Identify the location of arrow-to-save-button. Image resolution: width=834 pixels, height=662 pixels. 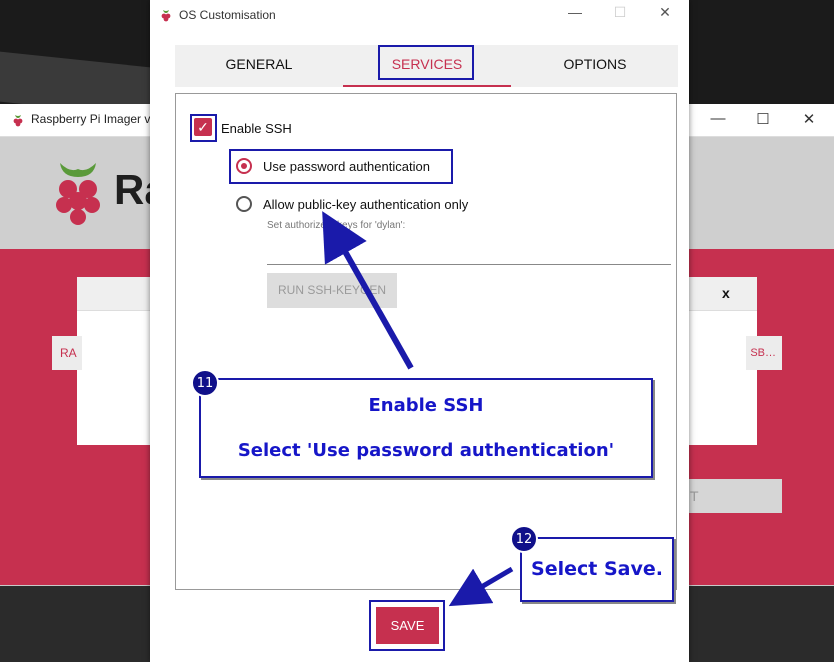
(481, 586).